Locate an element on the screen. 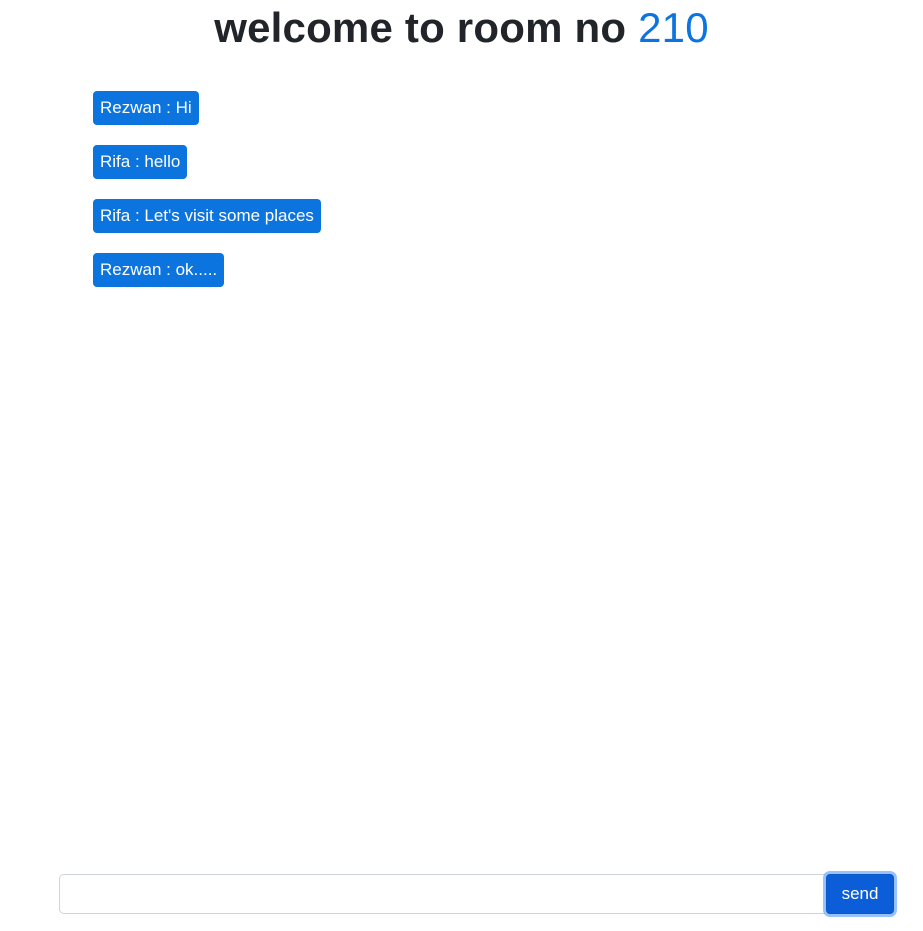 The height and width of the screenshot is (931, 923). send-button: send is located at coordinates (860, 894).